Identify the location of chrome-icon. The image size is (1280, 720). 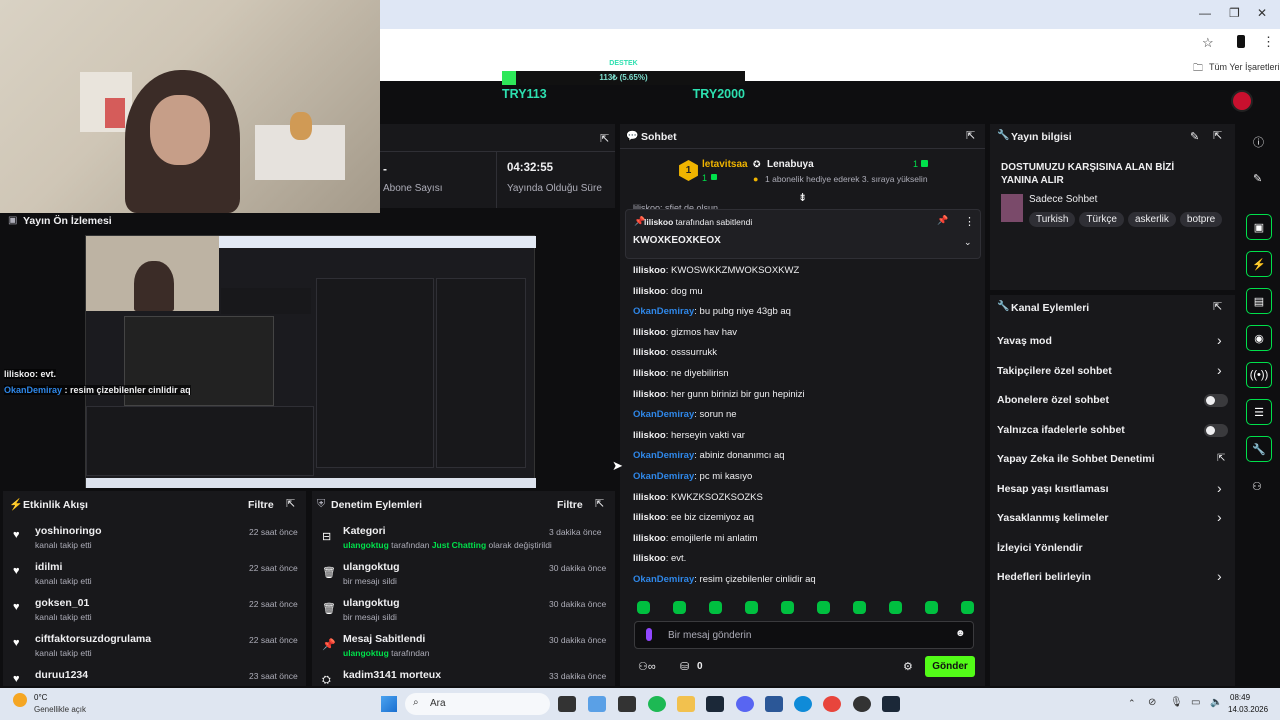
(832, 704).